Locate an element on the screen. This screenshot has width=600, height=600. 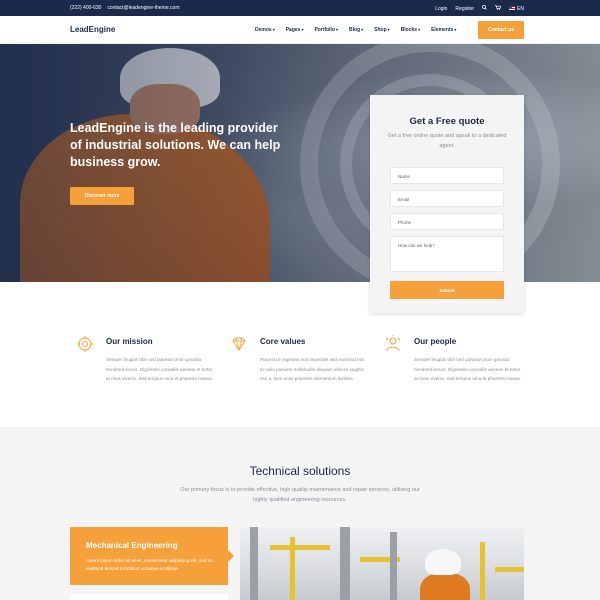
submit-button: Submit is located at coordinates (447, 290).